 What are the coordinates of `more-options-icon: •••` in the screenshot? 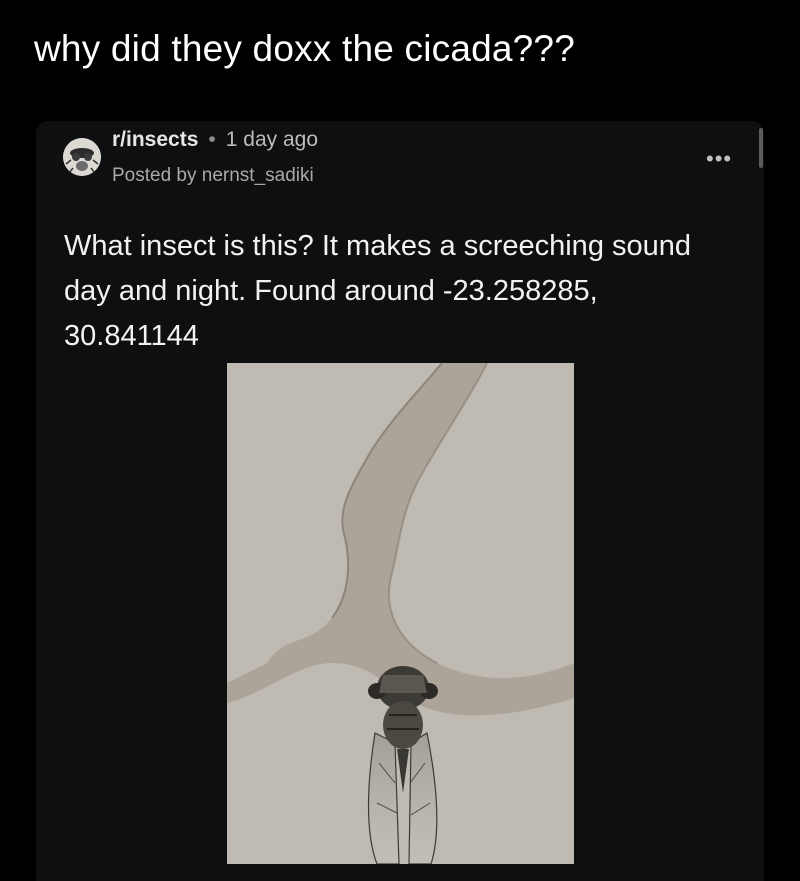 It's located at (719, 159).